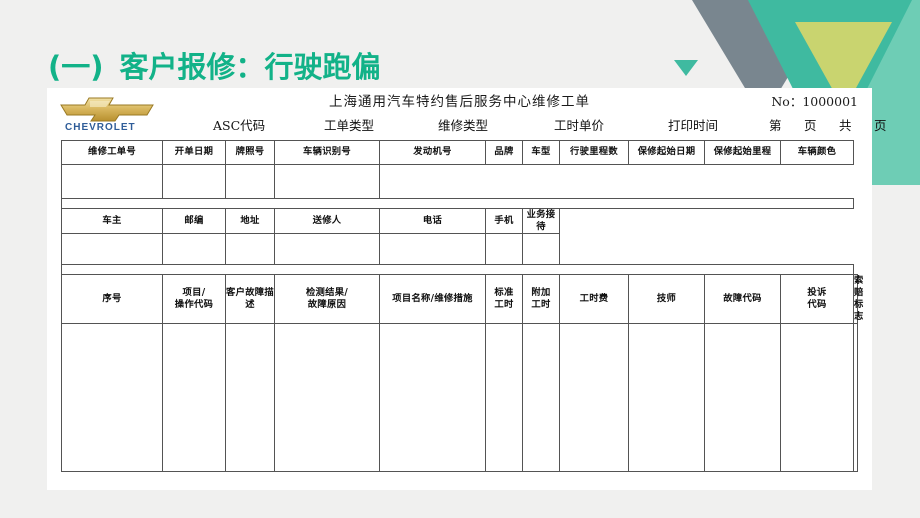  What do you see at coordinates (250, 67) in the screenshot?
I see `slide-title-text: 客户报修：行驶跑偏` at bounding box center [250, 67].